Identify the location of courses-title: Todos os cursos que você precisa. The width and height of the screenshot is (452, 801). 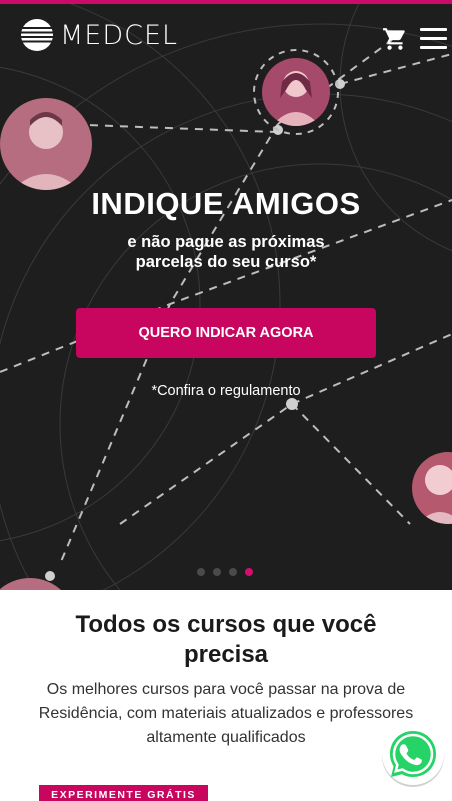
(226, 639).